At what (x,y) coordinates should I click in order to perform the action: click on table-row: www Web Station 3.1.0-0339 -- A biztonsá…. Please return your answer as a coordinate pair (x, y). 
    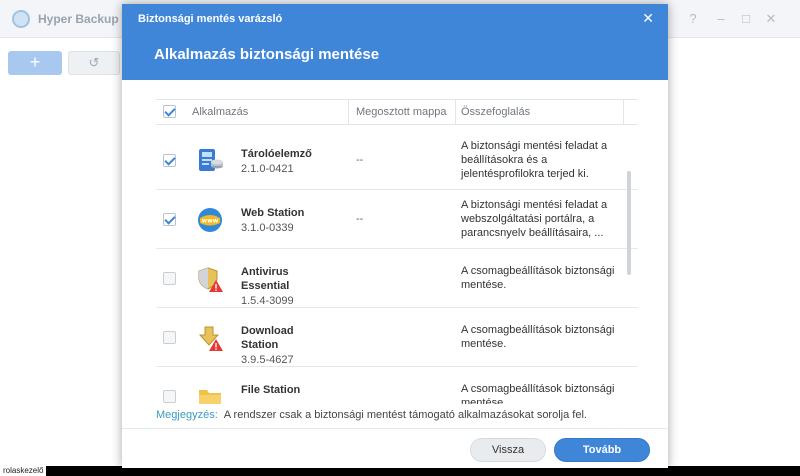
    Looking at the image, I should click on (397, 219).